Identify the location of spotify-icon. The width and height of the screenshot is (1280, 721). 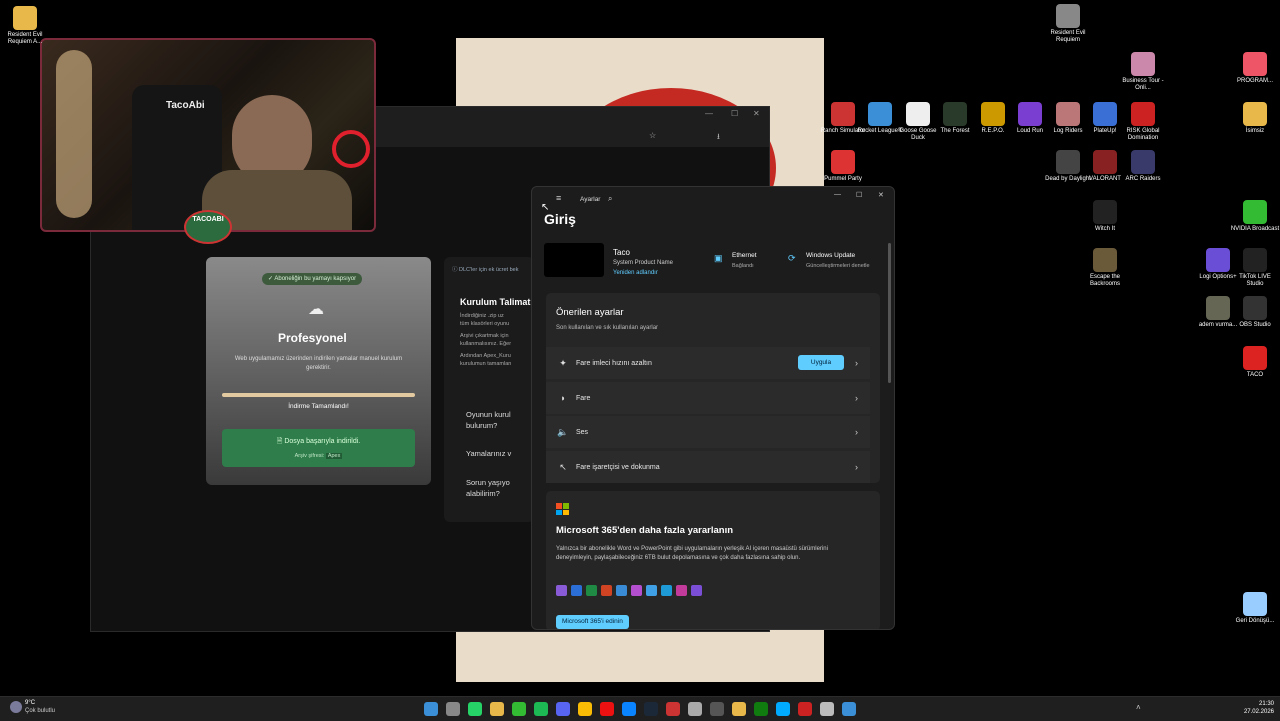
(541, 709).